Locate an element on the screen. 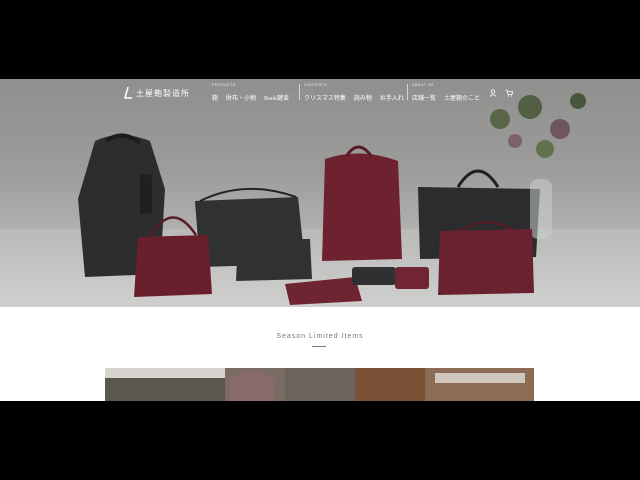 This screenshot has width=640, height=480. user-icon is located at coordinates (493, 93).